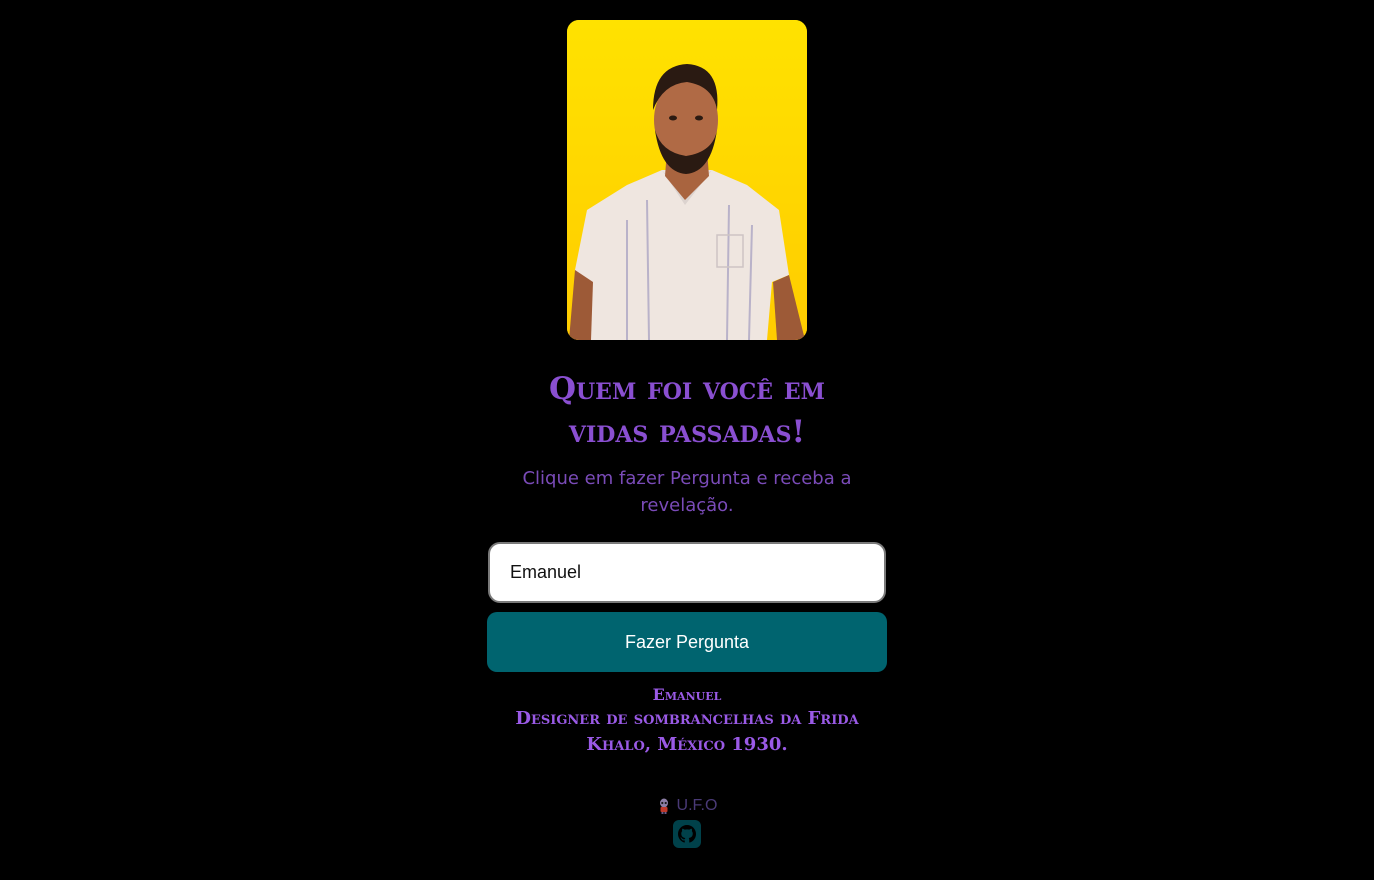 The image size is (1374, 880). What do you see at coordinates (687, 505) in the screenshot?
I see `subtitle-line2: revelação.` at bounding box center [687, 505].